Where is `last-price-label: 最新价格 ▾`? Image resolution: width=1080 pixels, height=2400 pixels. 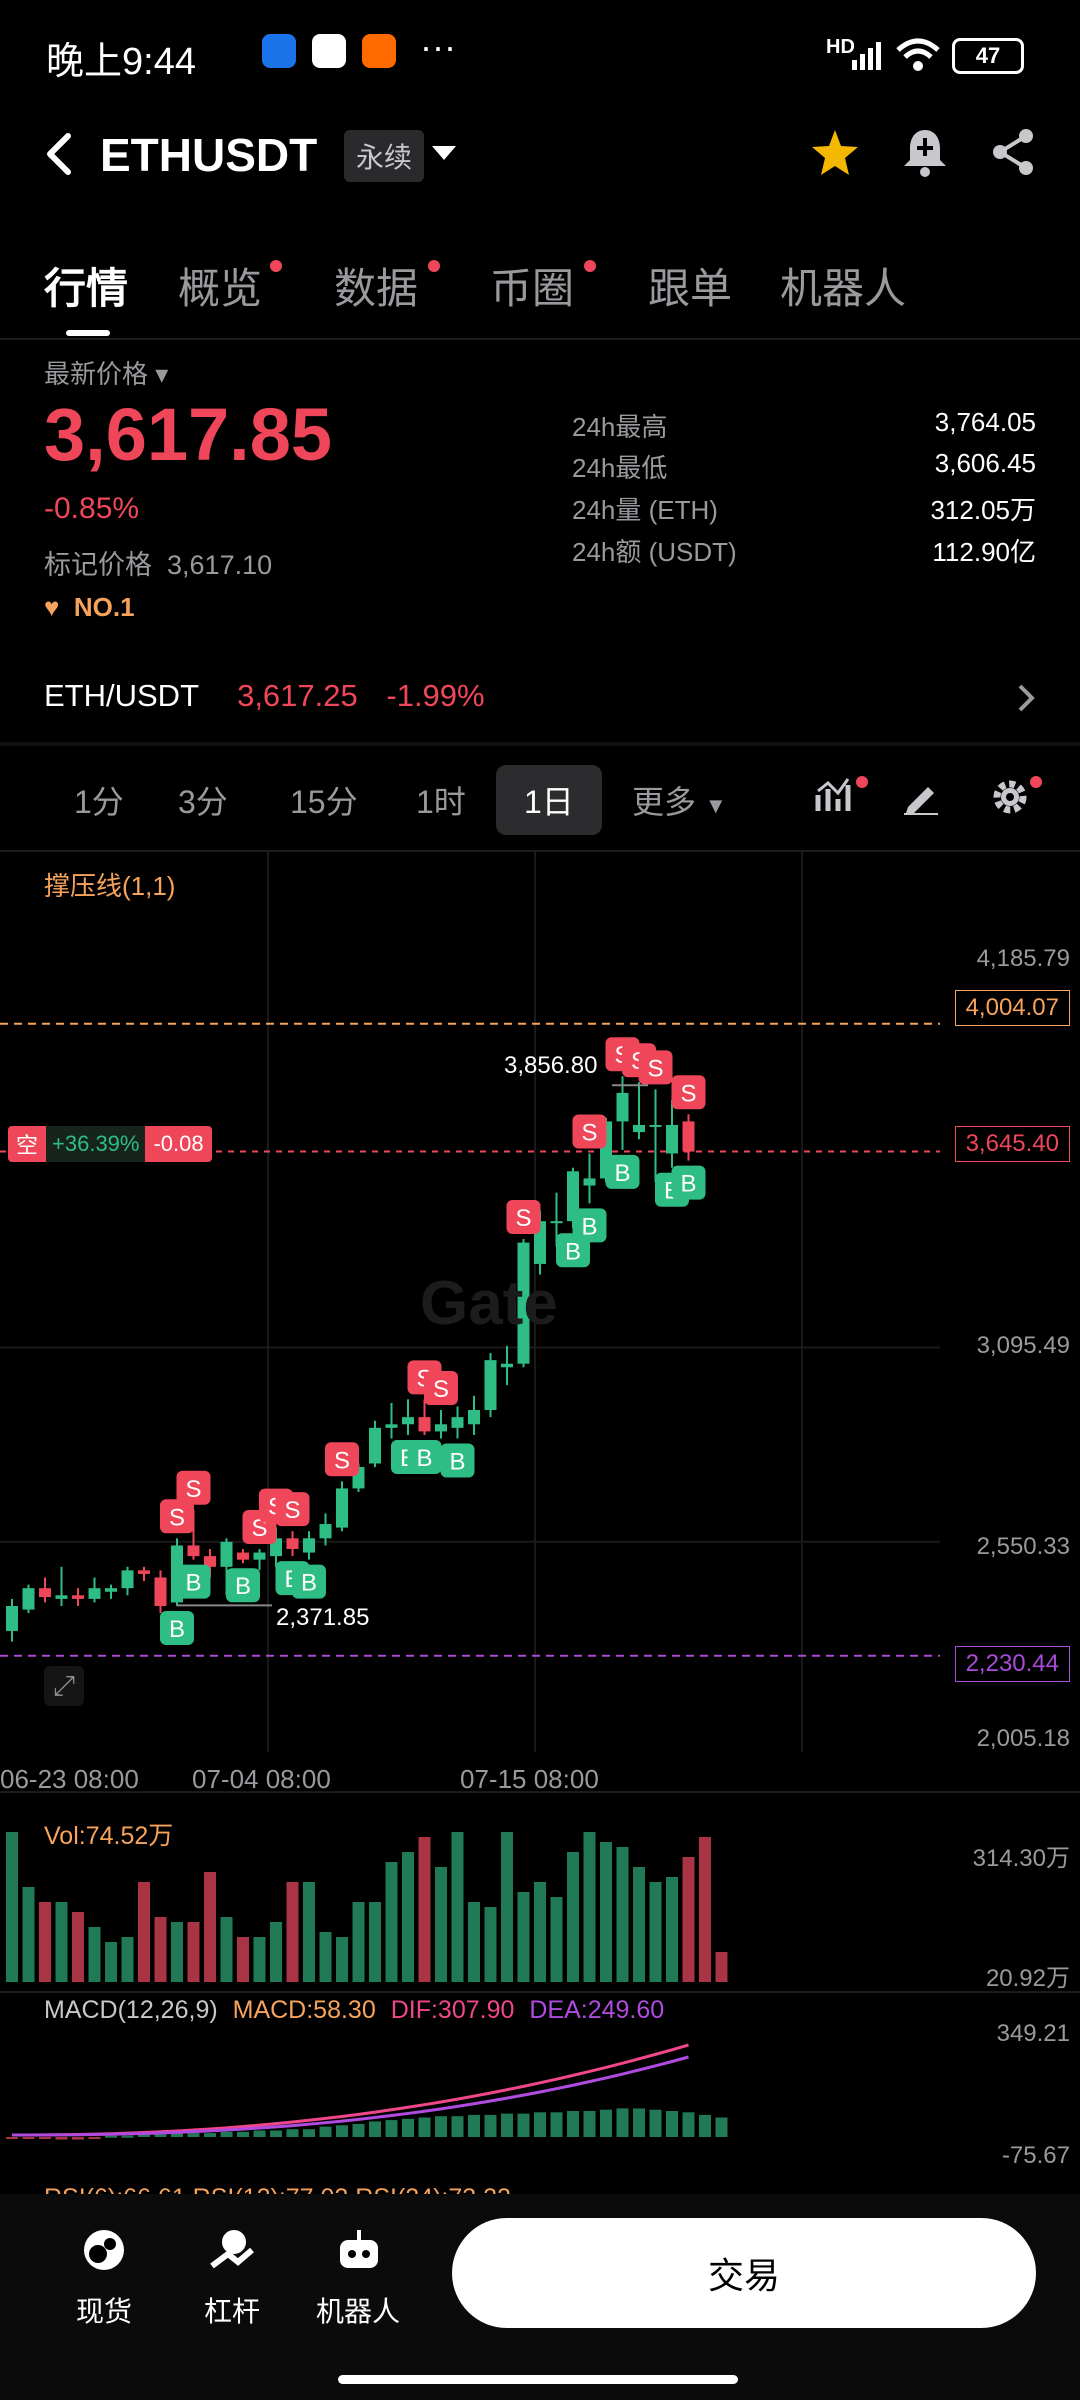
last-price-label: 最新价格 ▾ is located at coordinates (106, 372).